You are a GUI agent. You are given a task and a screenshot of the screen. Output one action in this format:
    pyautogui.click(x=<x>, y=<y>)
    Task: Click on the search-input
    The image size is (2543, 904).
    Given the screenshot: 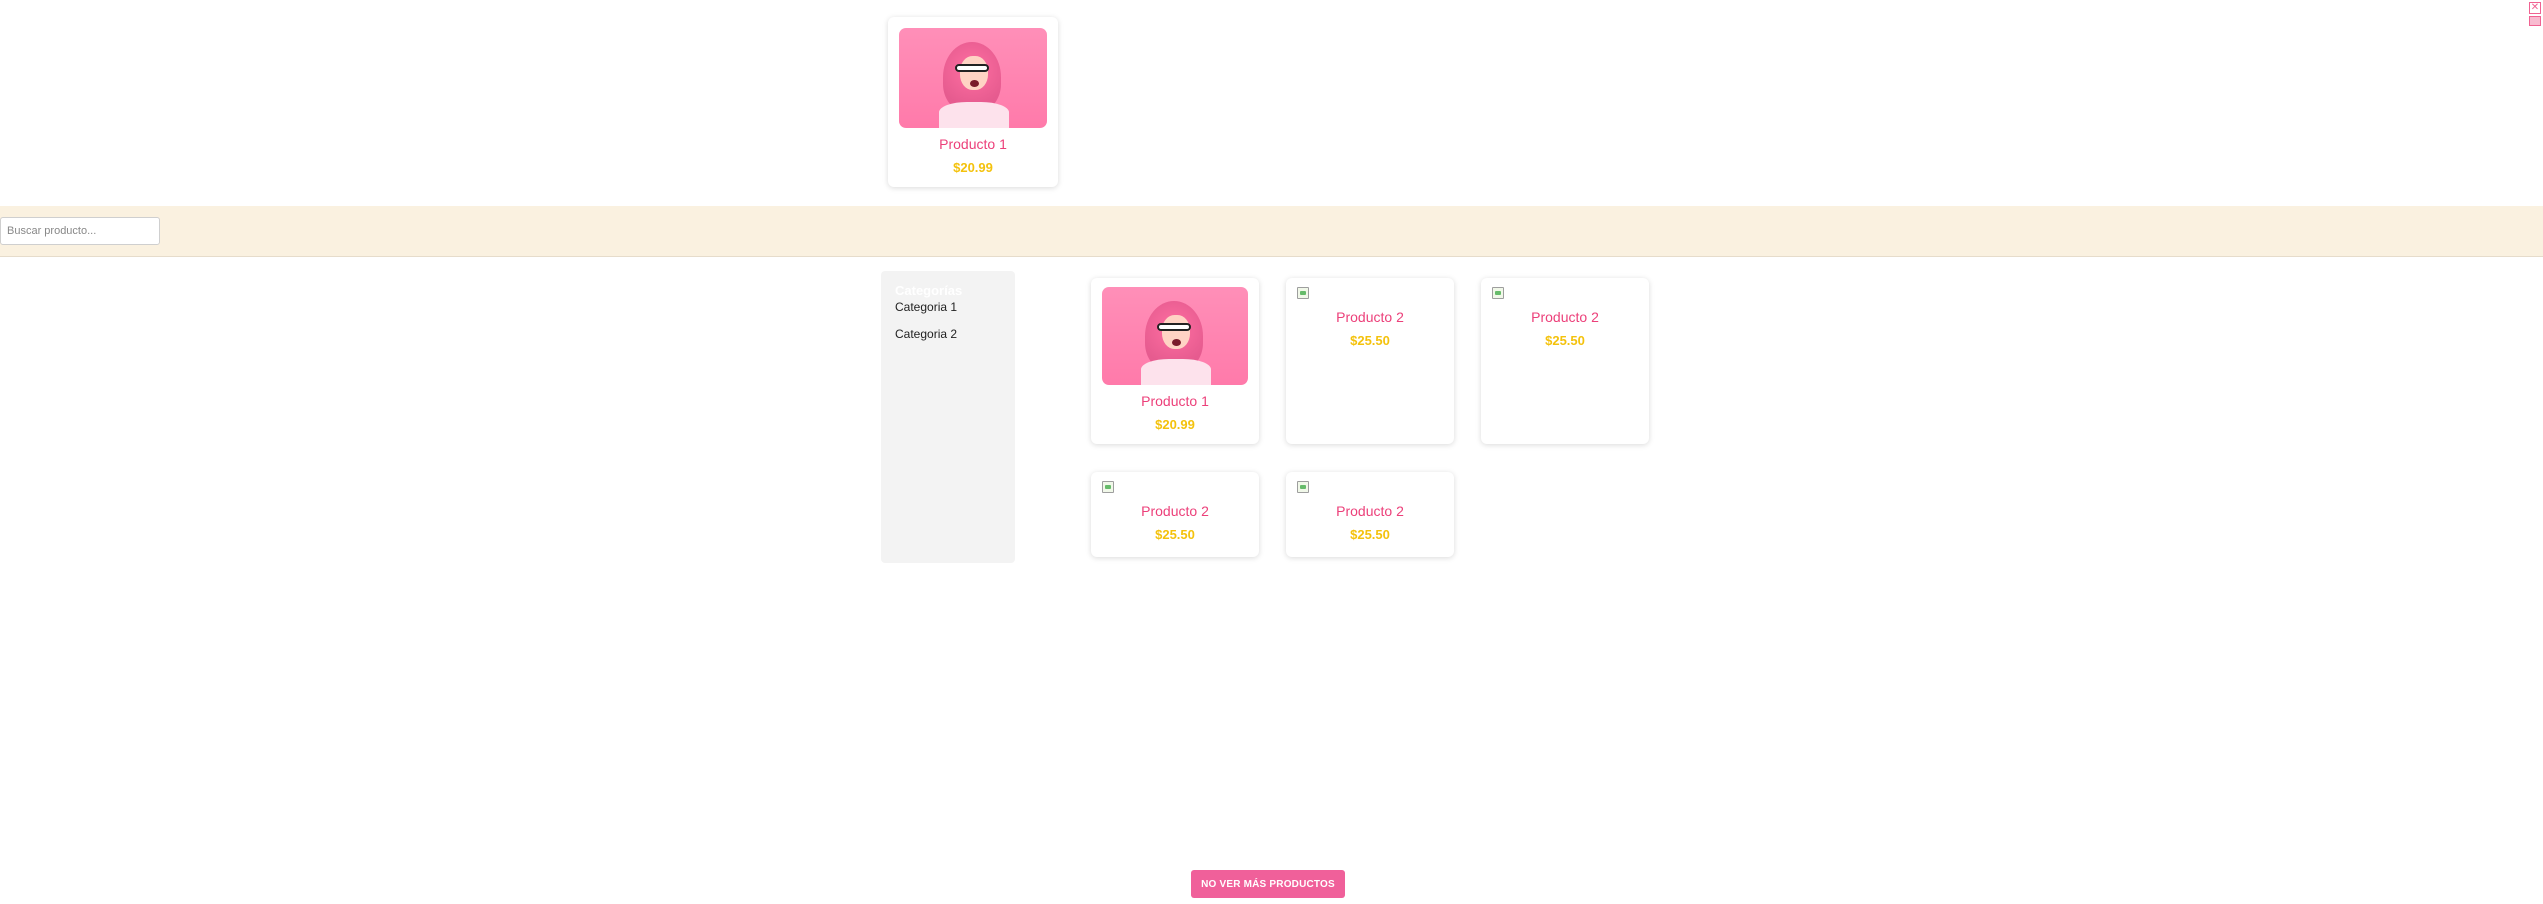 What is the action you would take?
    pyautogui.click(x=80, y=231)
    